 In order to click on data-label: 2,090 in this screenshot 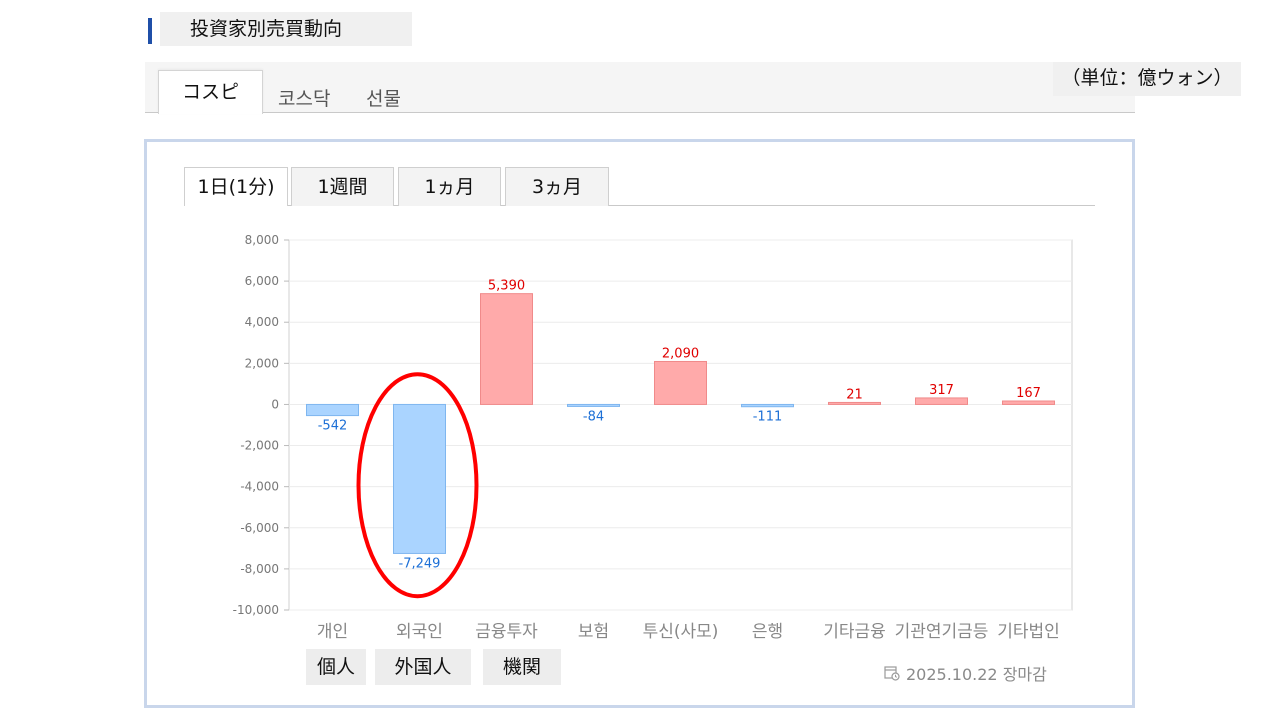, I will do `click(680, 353)`.